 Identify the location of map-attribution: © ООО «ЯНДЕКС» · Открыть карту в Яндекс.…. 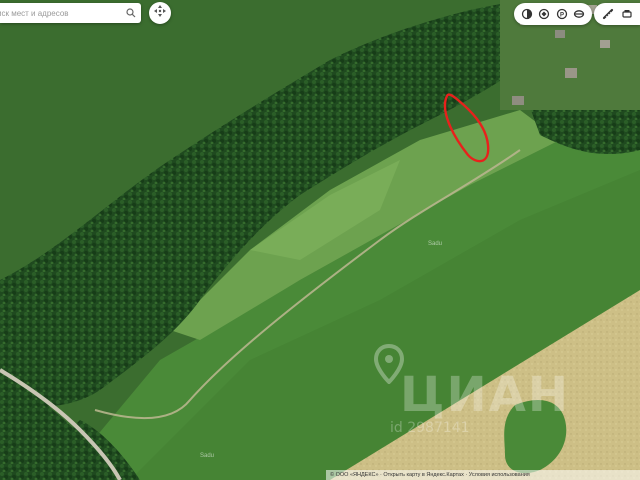
(483, 475).